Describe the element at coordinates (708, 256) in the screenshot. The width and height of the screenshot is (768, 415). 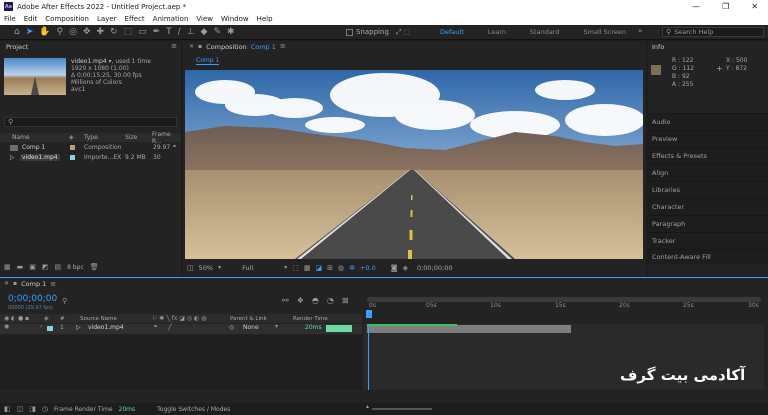
I see `content-aware-fill-panel-tab: Content-Aware Fill` at that location.